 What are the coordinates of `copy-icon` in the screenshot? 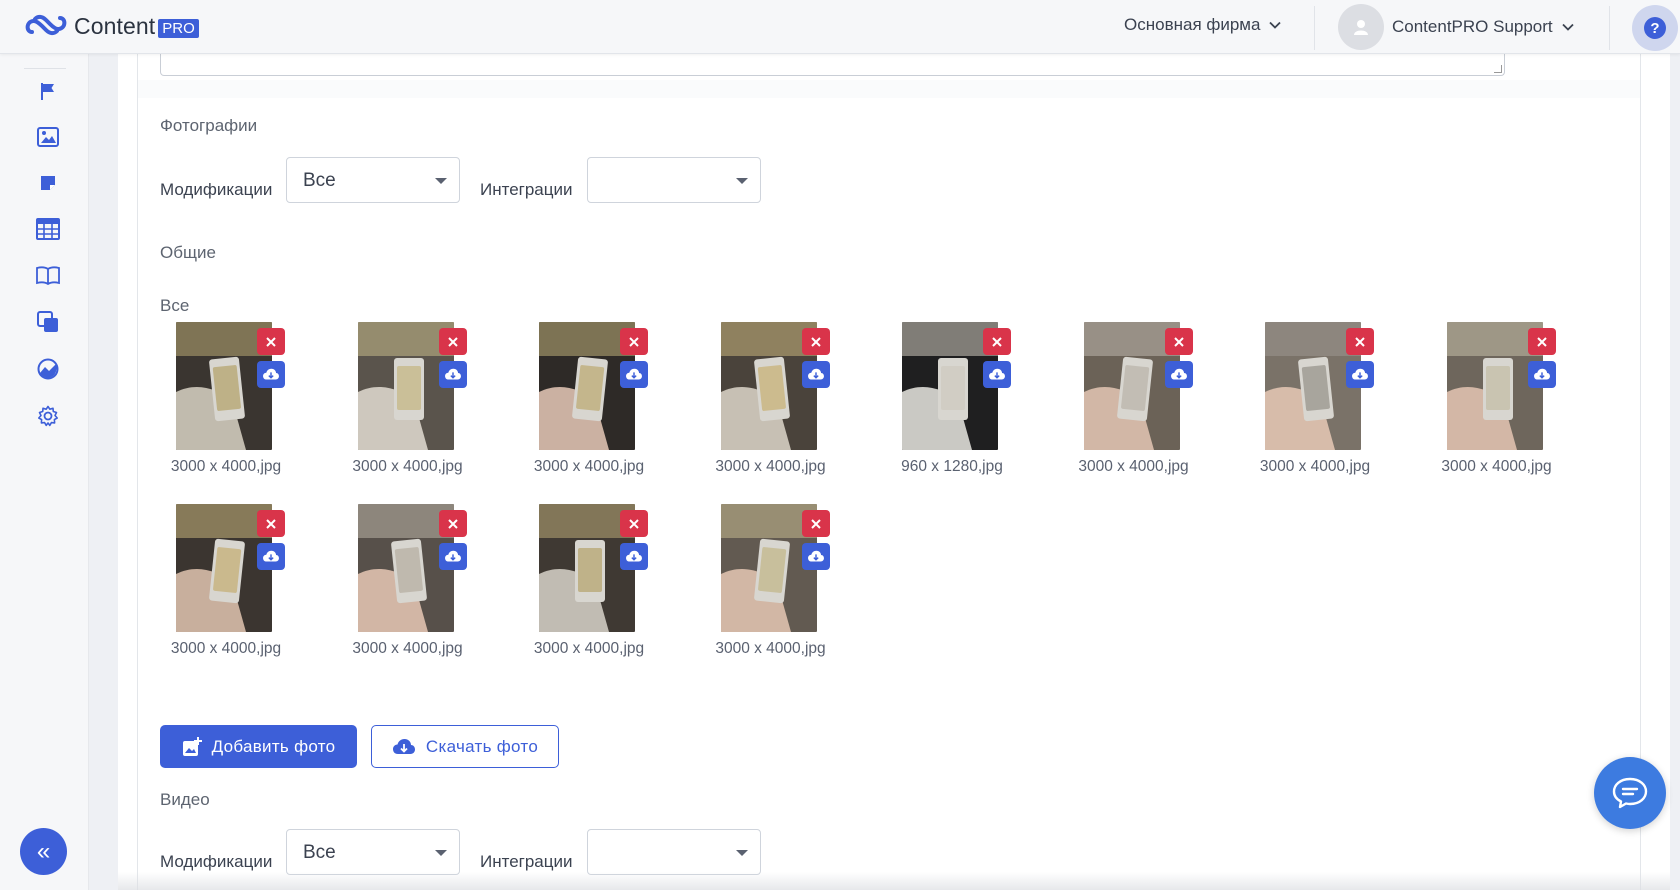 It's located at (48, 322).